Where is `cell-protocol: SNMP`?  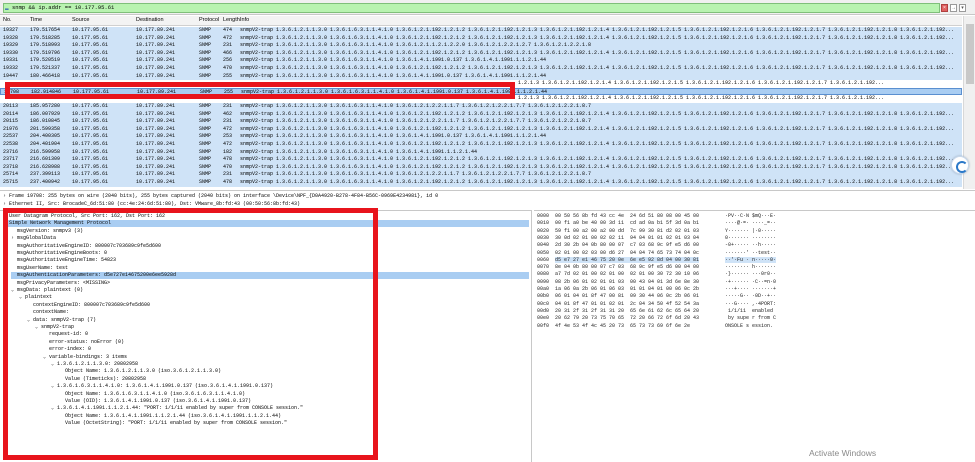
cell-protocol: SNMP is located at coordinates (206, 91).